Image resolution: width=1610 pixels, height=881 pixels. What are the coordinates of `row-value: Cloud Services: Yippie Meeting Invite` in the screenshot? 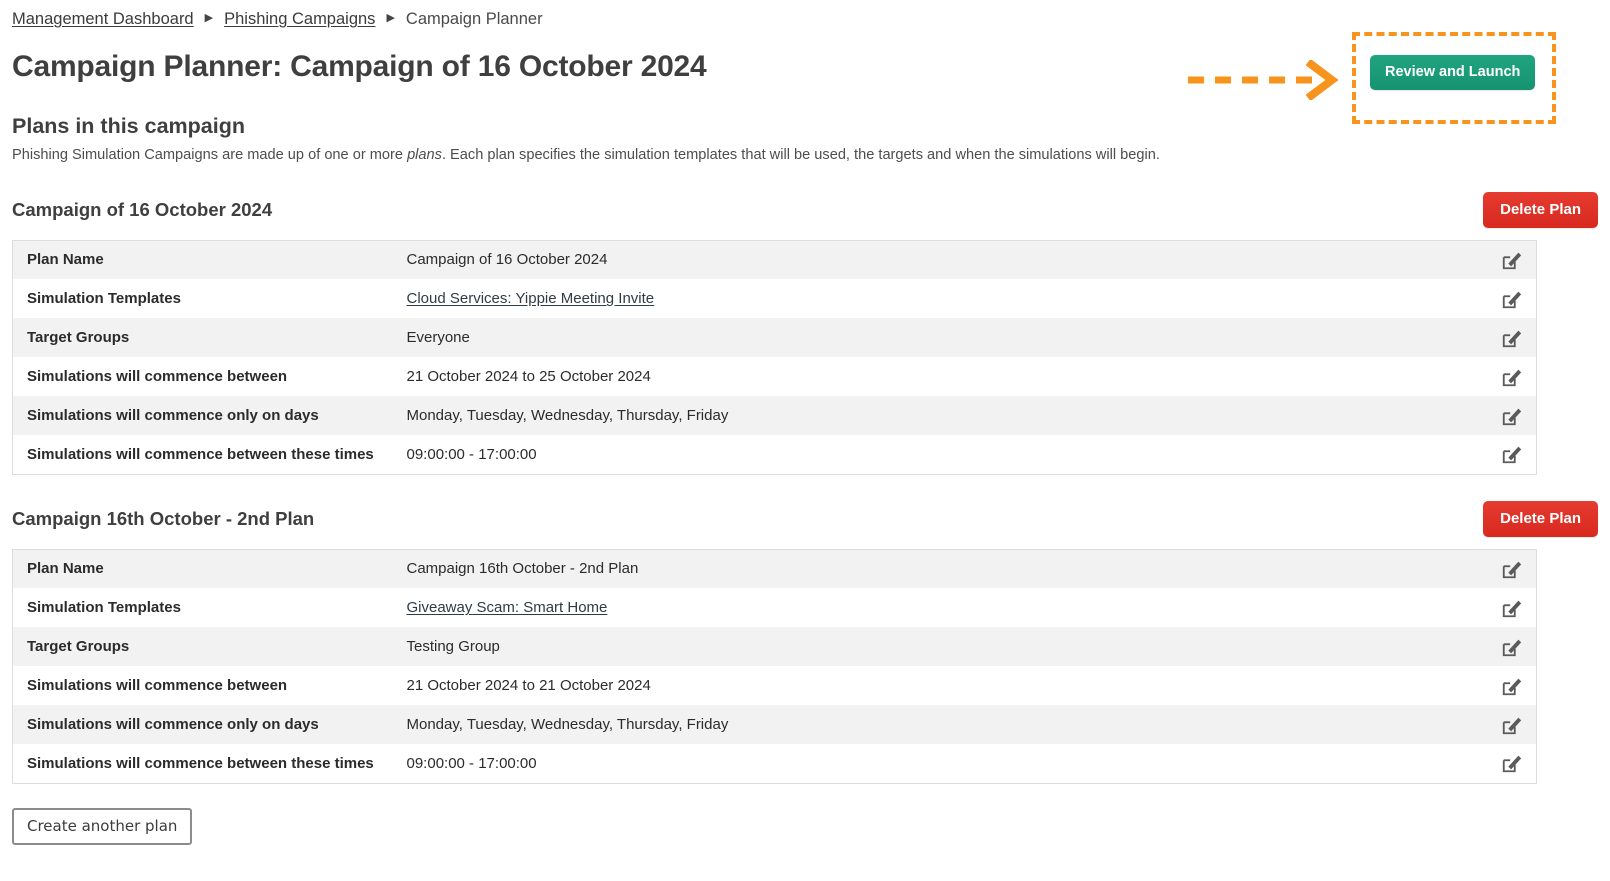 It's located at (934, 298).